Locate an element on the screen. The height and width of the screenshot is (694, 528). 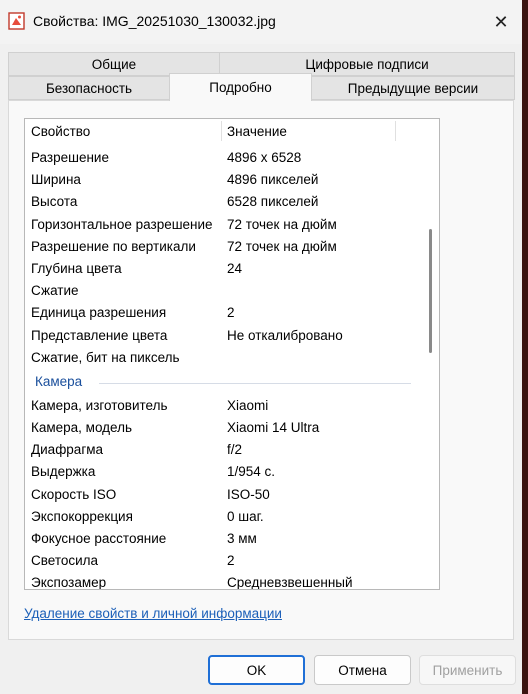
list-item: Глубина цвета 24 is located at coordinates (224, 269).